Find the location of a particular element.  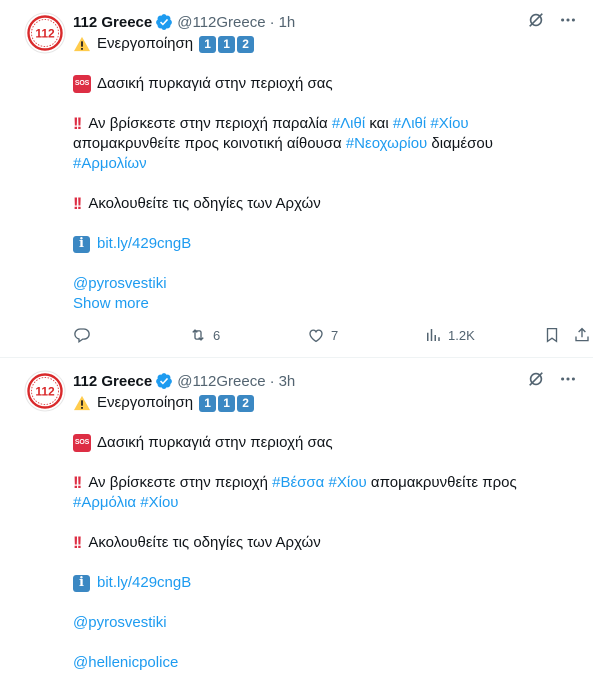

tweet-actions: 6 7 1.2K is located at coordinates (331, 336).